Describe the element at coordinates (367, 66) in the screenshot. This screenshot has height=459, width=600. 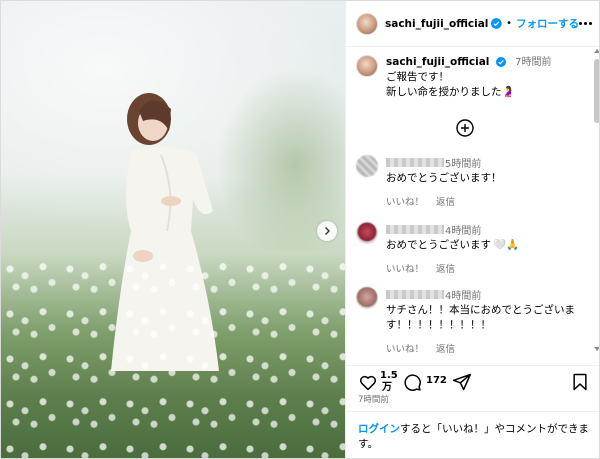
I see `caption-avatar` at that location.